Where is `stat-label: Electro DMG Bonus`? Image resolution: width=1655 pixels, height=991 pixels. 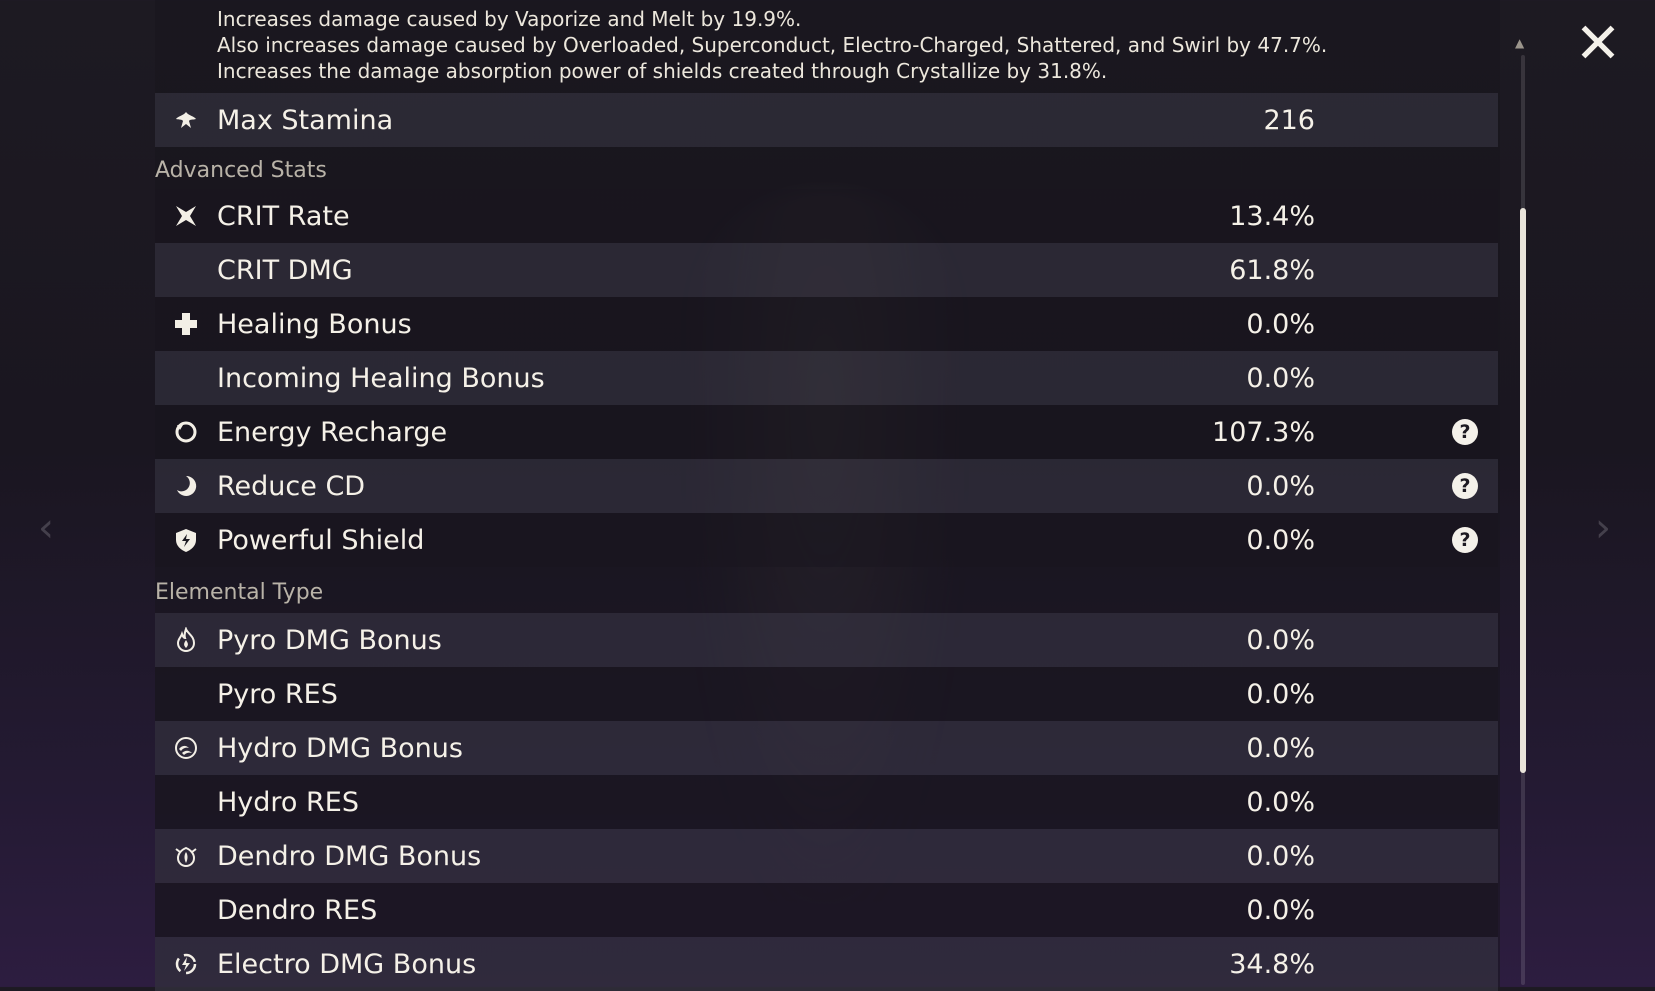 stat-label: Electro DMG Bonus is located at coordinates (347, 964).